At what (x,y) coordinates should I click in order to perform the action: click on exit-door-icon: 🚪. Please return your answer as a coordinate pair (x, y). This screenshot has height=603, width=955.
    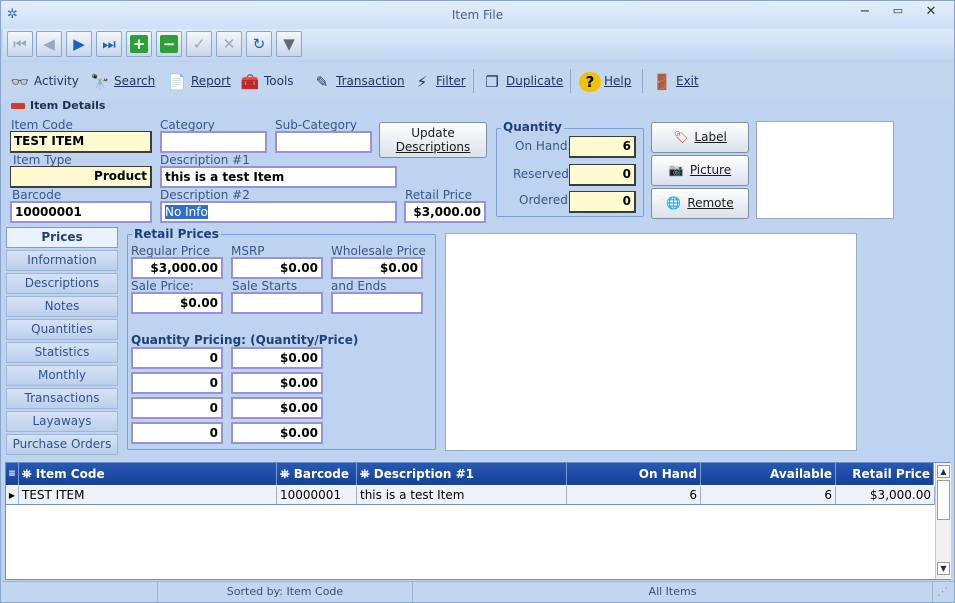
    Looking at the image, I should click on (662, 81).